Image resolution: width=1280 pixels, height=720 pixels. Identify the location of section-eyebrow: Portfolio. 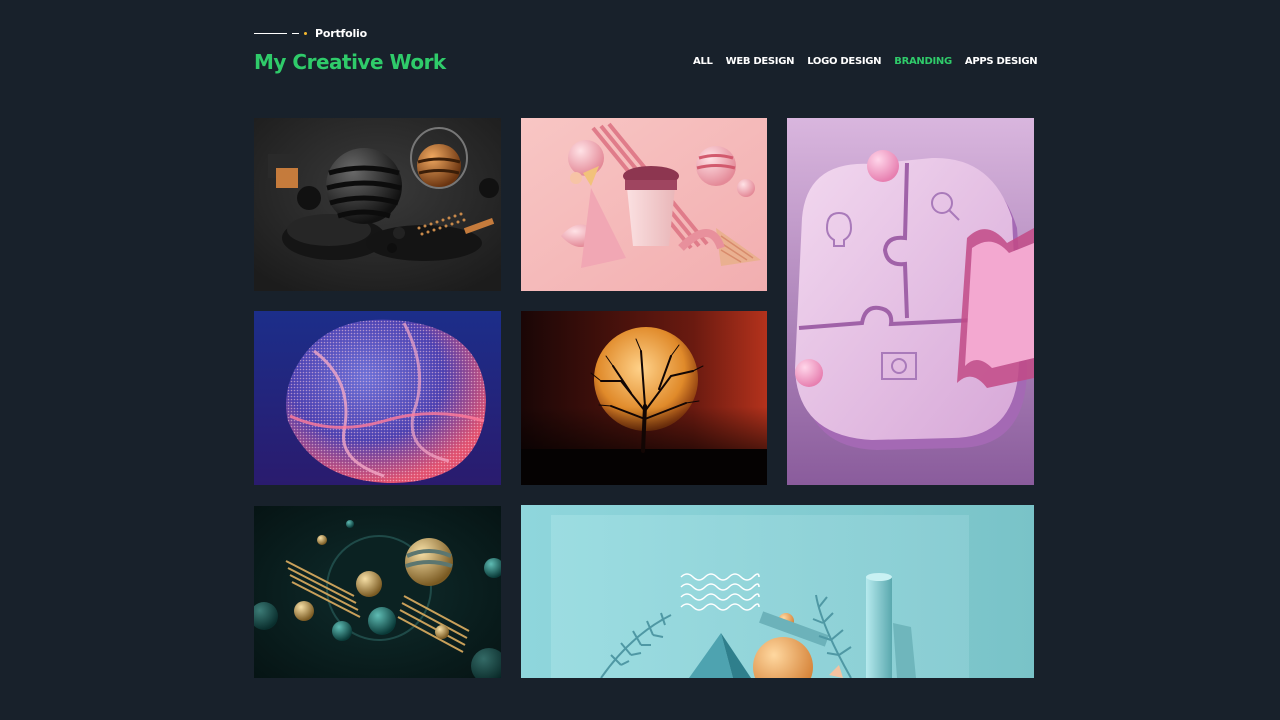
(310, 33).